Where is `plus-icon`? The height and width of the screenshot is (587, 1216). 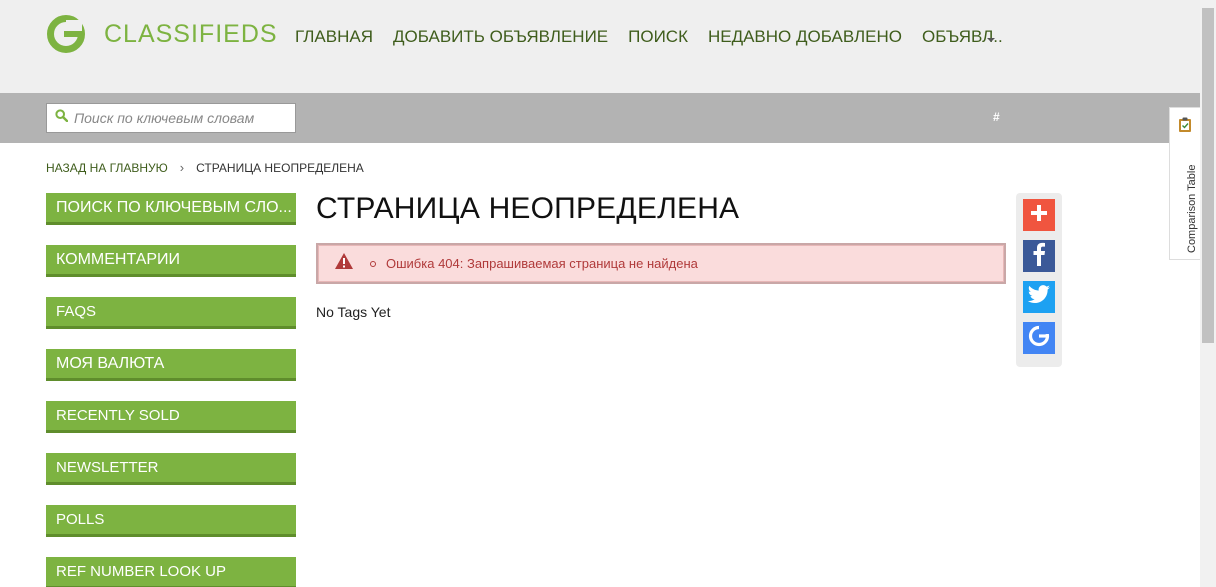
plus-icon is located at coordinates (1039, 215).